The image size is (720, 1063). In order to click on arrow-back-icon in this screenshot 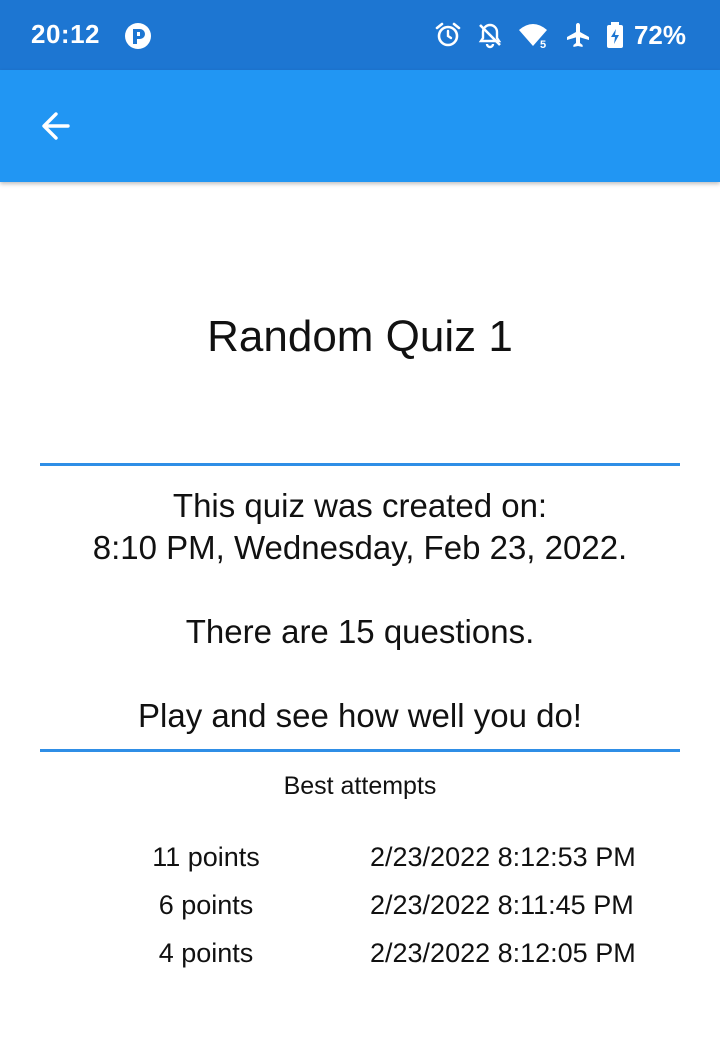, I will do `click(56, 126)`.